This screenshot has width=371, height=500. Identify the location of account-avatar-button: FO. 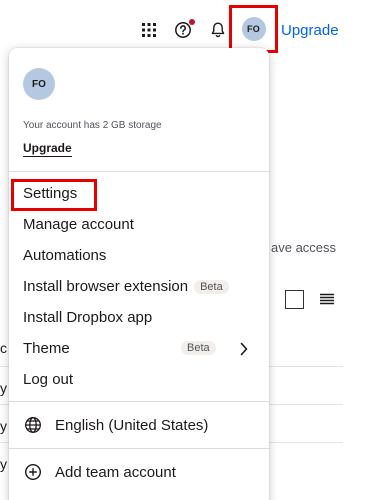
(253, 29).